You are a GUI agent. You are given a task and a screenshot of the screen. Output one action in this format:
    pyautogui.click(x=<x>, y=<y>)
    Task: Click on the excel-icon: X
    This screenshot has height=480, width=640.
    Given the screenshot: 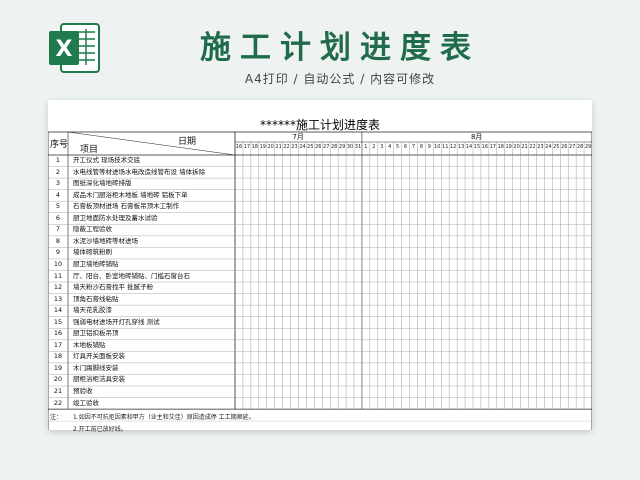 What is the action you would take?
    pyautogui.click(x=74, y=48)
    